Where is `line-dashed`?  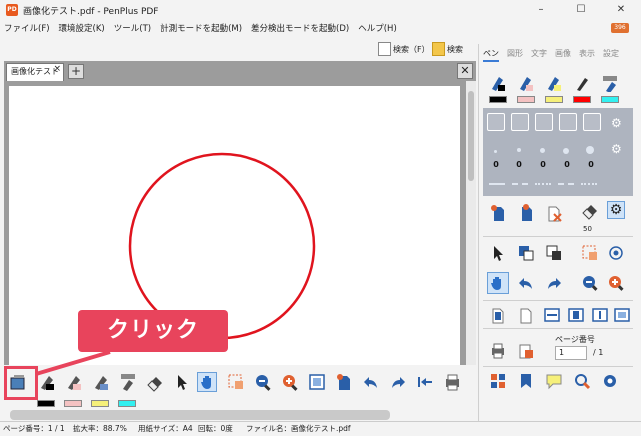 line-dashed is located at coordinates (520, 184).